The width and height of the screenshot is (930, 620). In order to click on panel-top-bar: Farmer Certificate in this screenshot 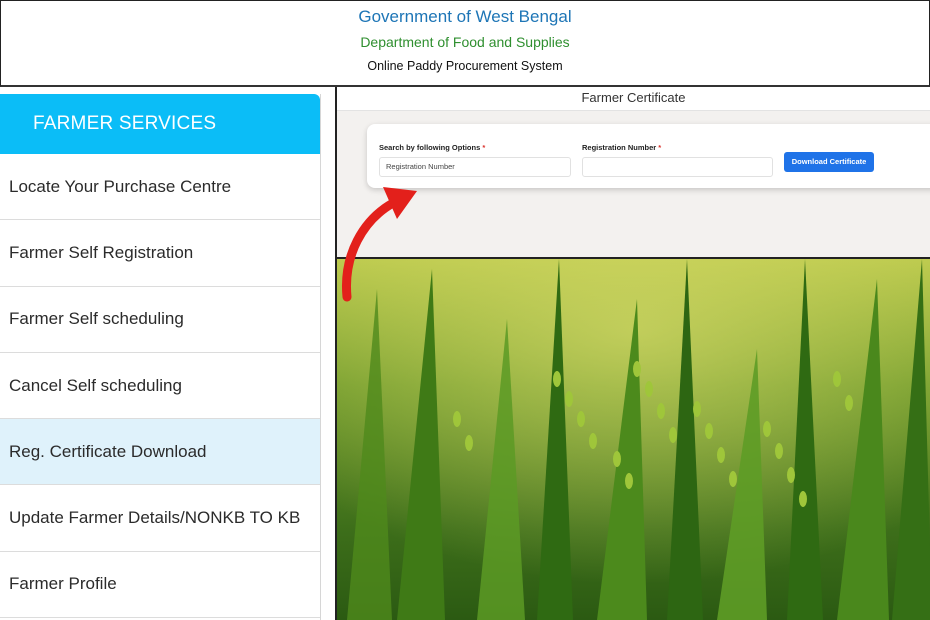, I will do `click(633, 99)`.